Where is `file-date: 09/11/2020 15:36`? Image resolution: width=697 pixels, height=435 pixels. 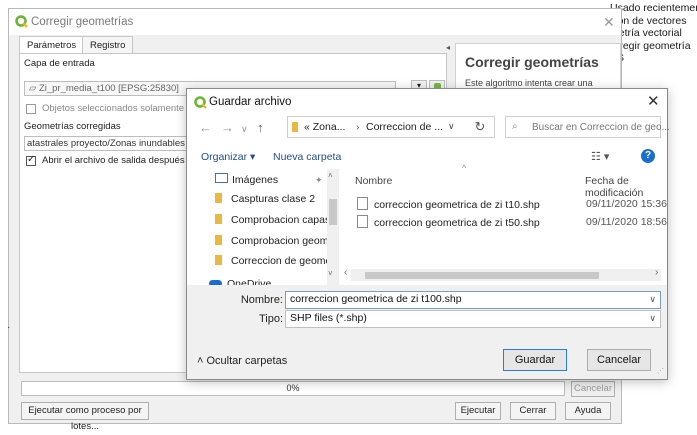 file-date: 09/11/2020 15:36 is located at coordinates (626, 204).